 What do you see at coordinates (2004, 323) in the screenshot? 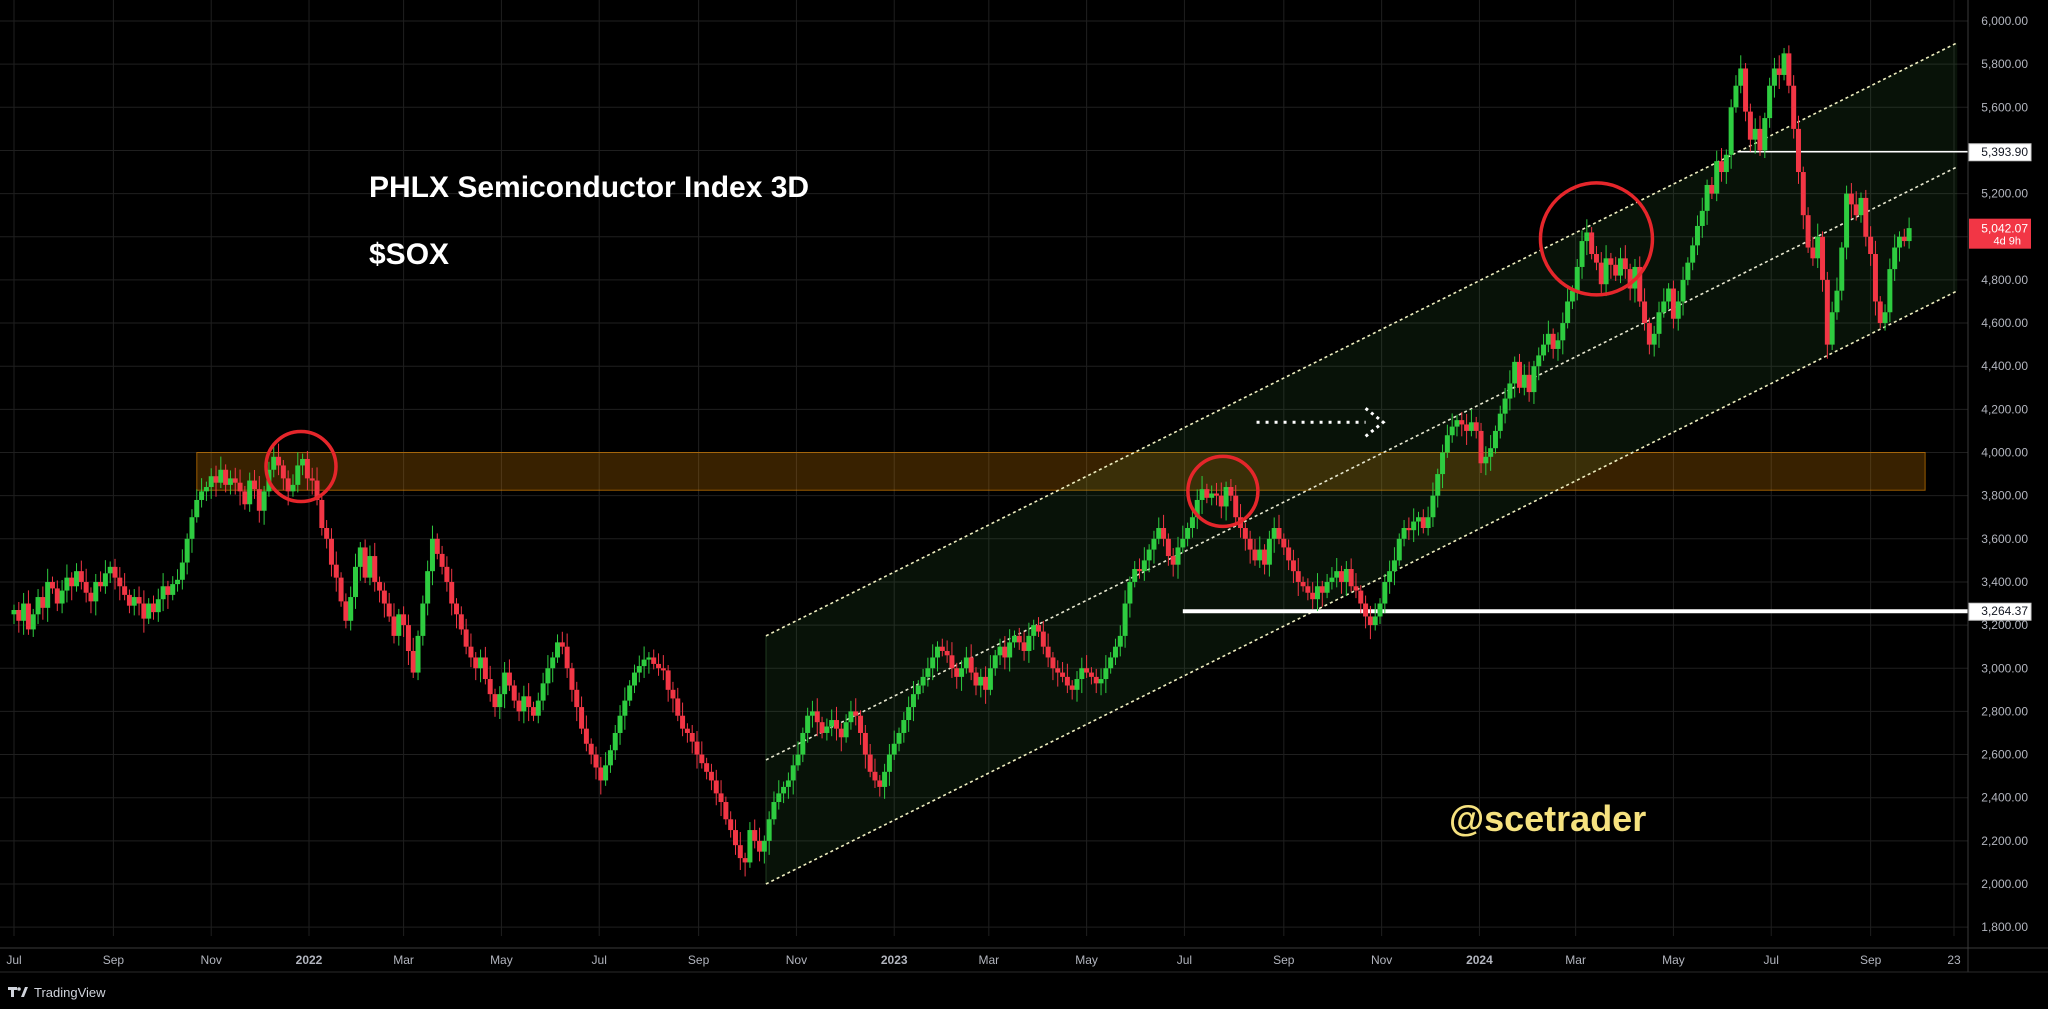
I see `y-tick-label: 4,600.00` at bounding box center [2004, 323].